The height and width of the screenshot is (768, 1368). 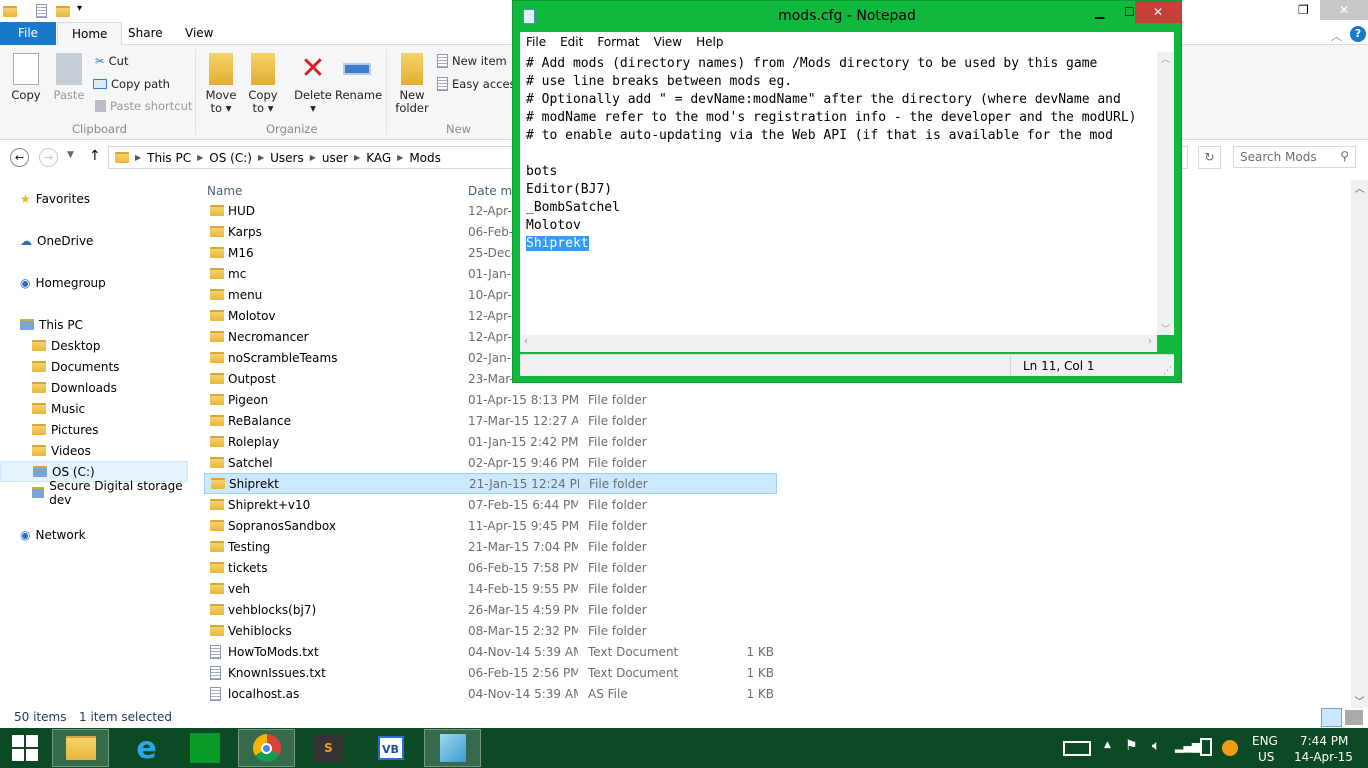 What do you see at coordinates (1354, 717) in the screenshot?
I see `large-icons-view-button` at bounding box center [1354, 717].